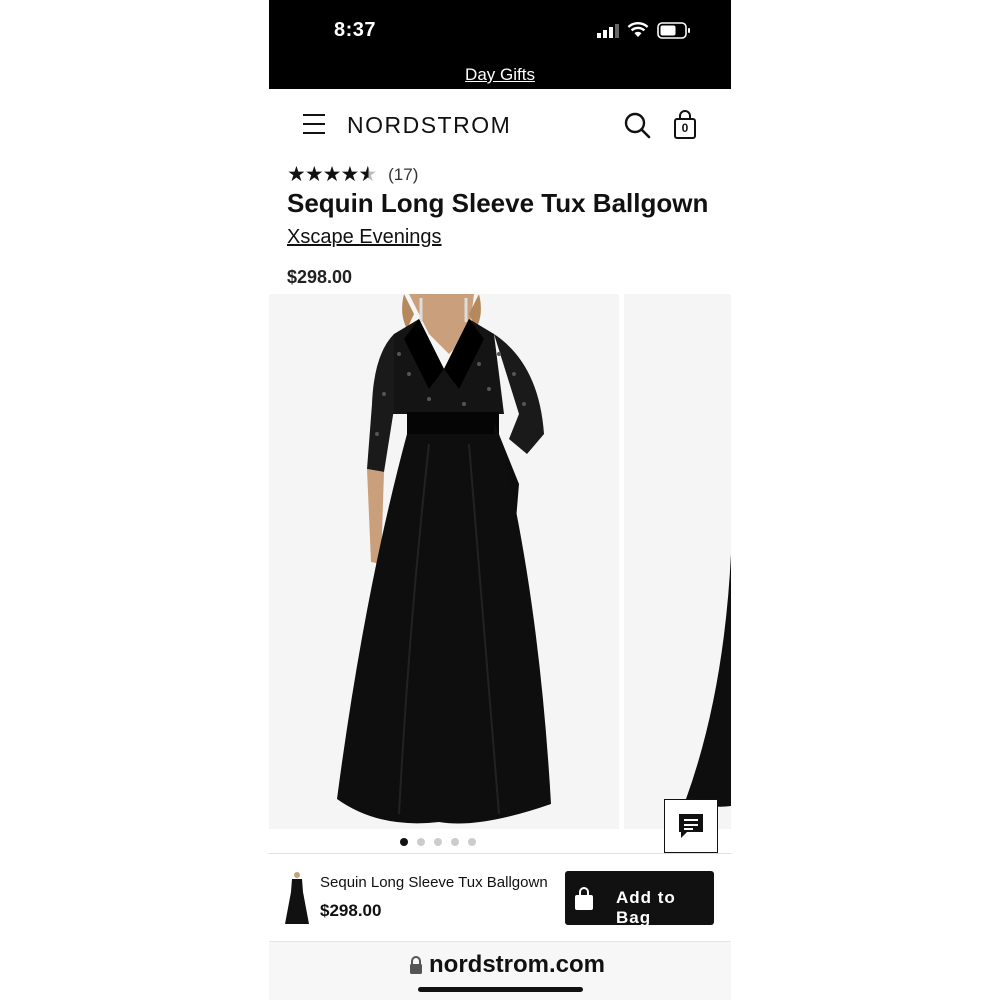  I want to click on nordstrom-logo: NORDSTROM, so click(429, 125).